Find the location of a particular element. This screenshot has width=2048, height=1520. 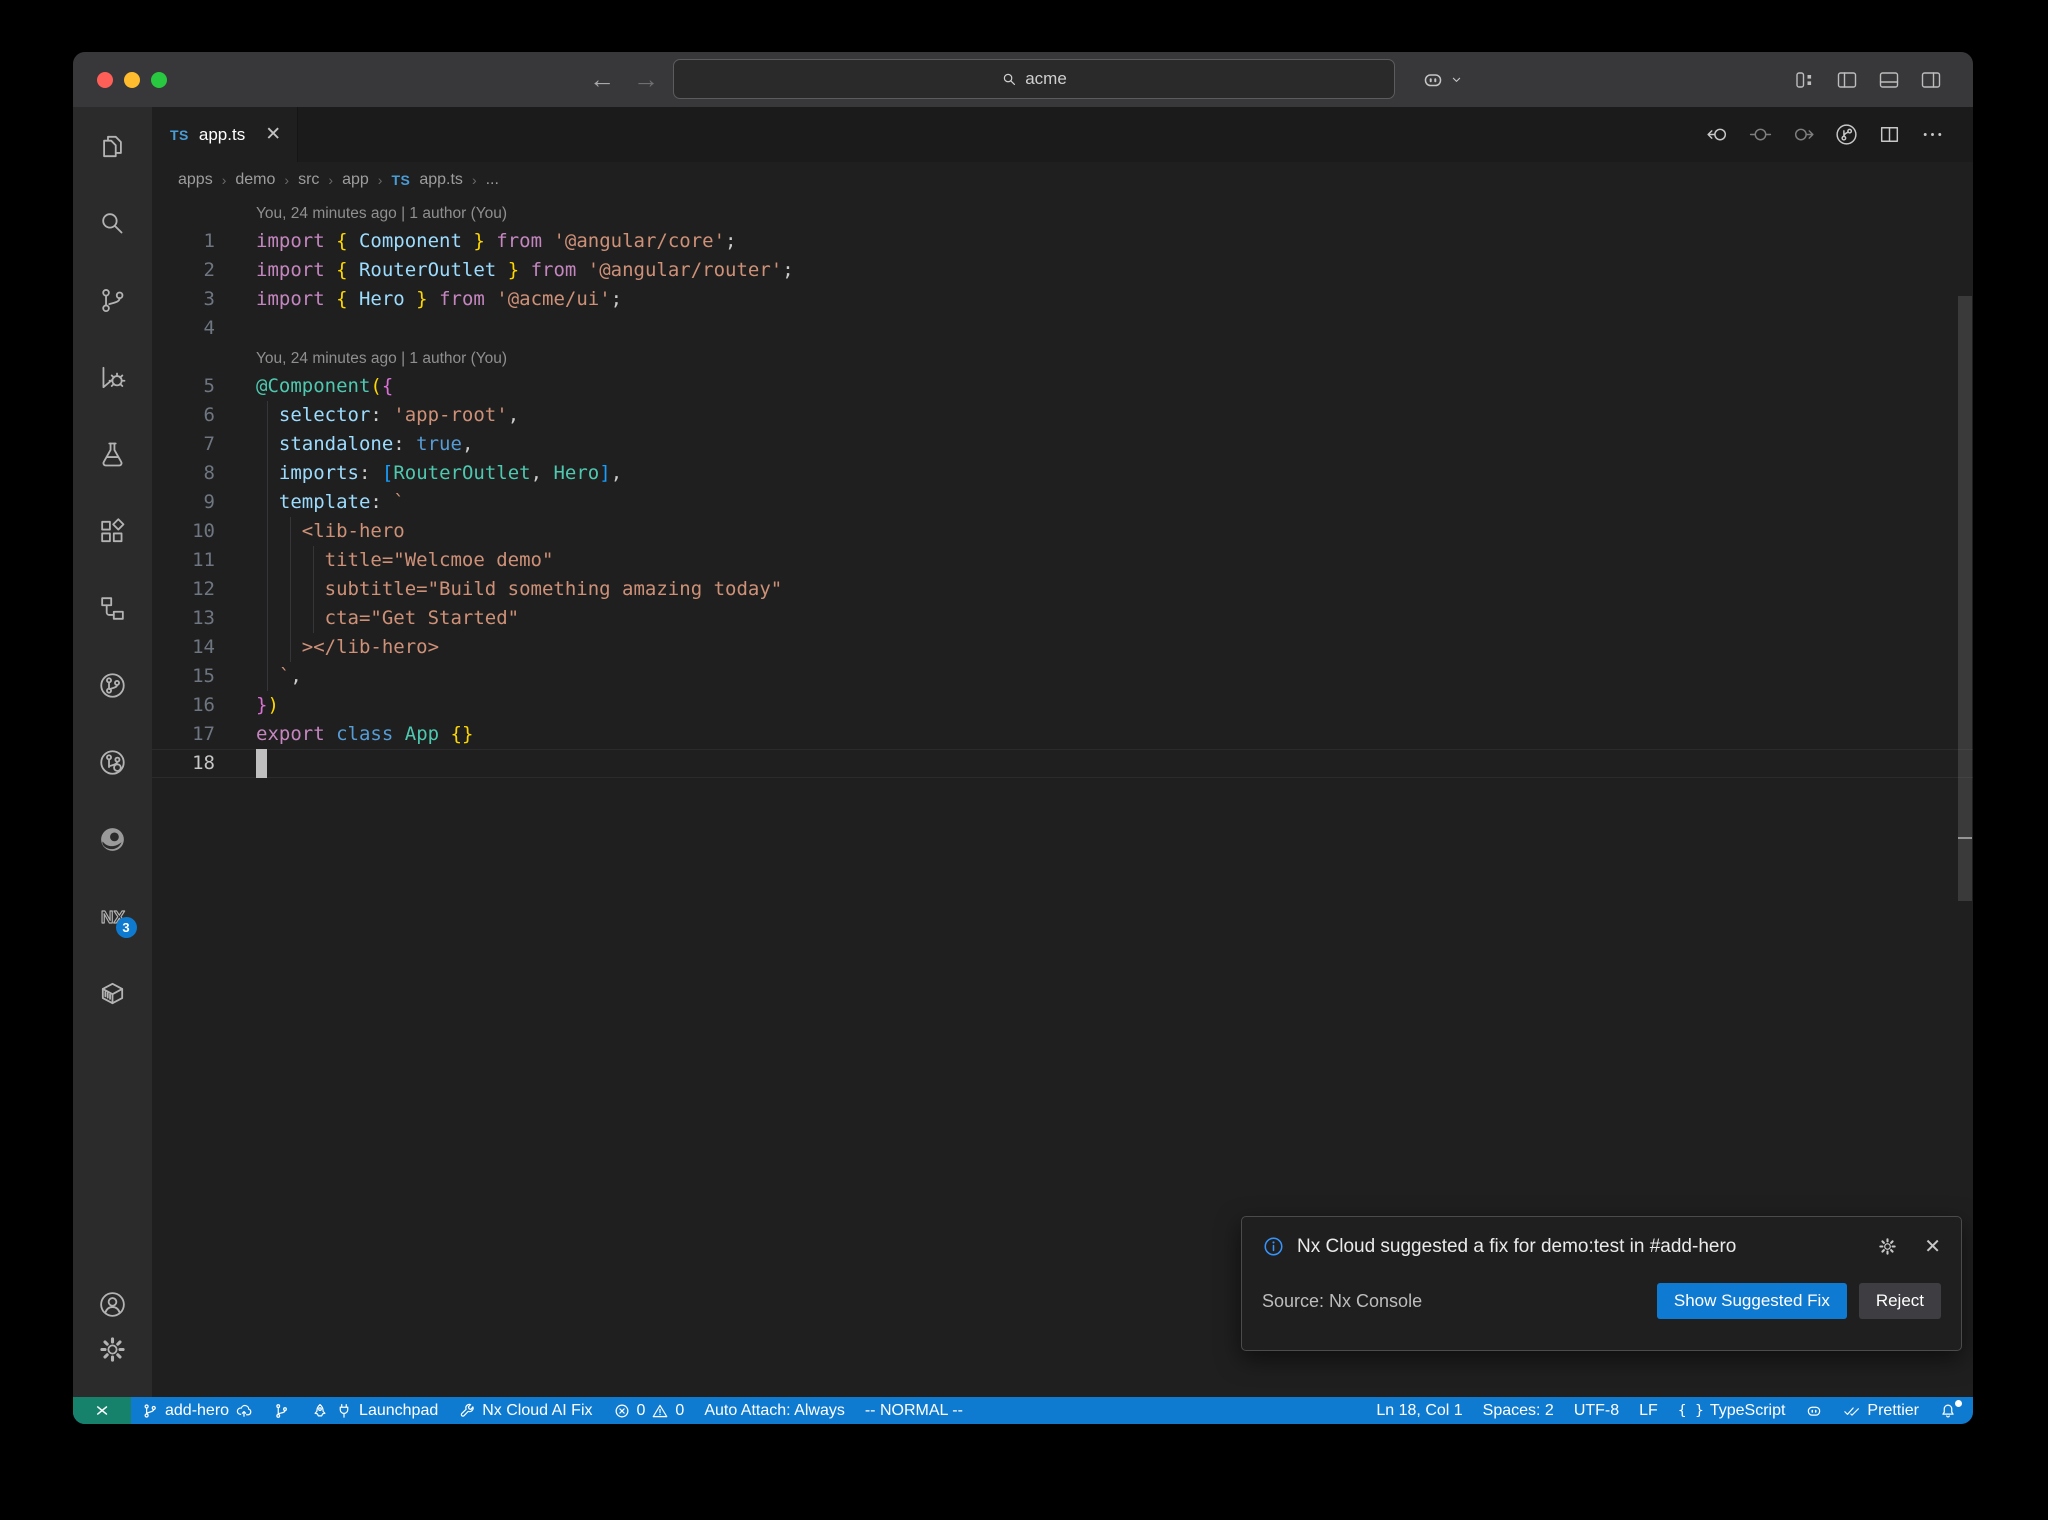

prettier-item: Prettier is located at coordinates (1881, 1410).